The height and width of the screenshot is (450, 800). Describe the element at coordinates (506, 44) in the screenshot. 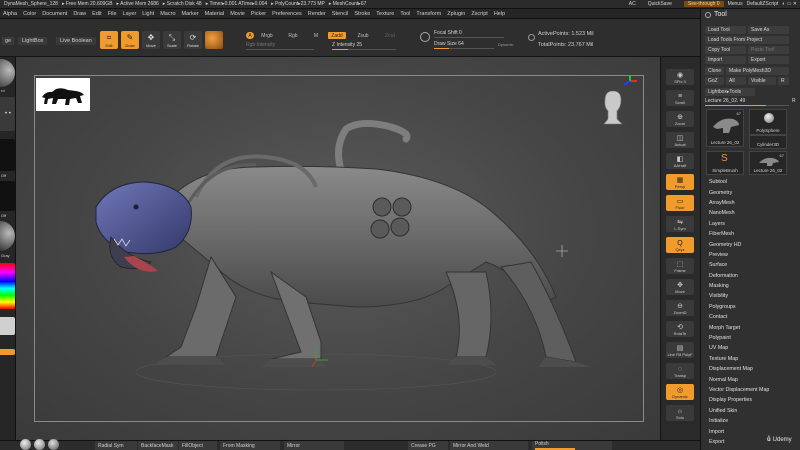

I see `dynamic-button: Dynamic` at that location.